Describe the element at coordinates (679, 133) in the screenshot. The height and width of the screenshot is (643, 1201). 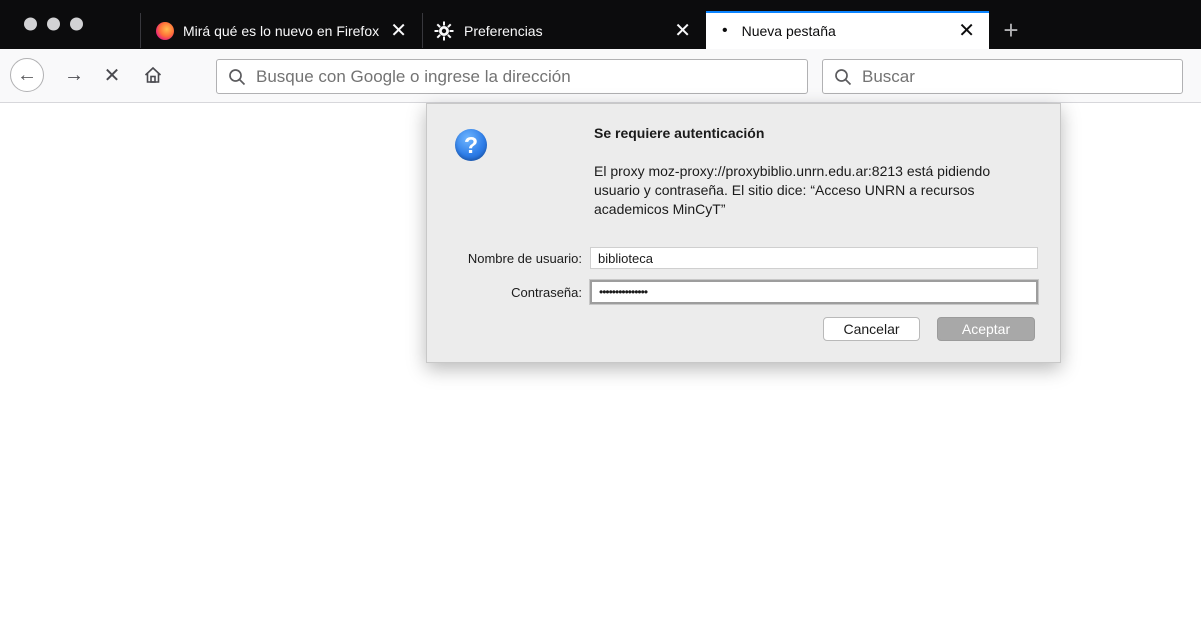
I see `dialog-title: Se requiere autenticación` at that location.